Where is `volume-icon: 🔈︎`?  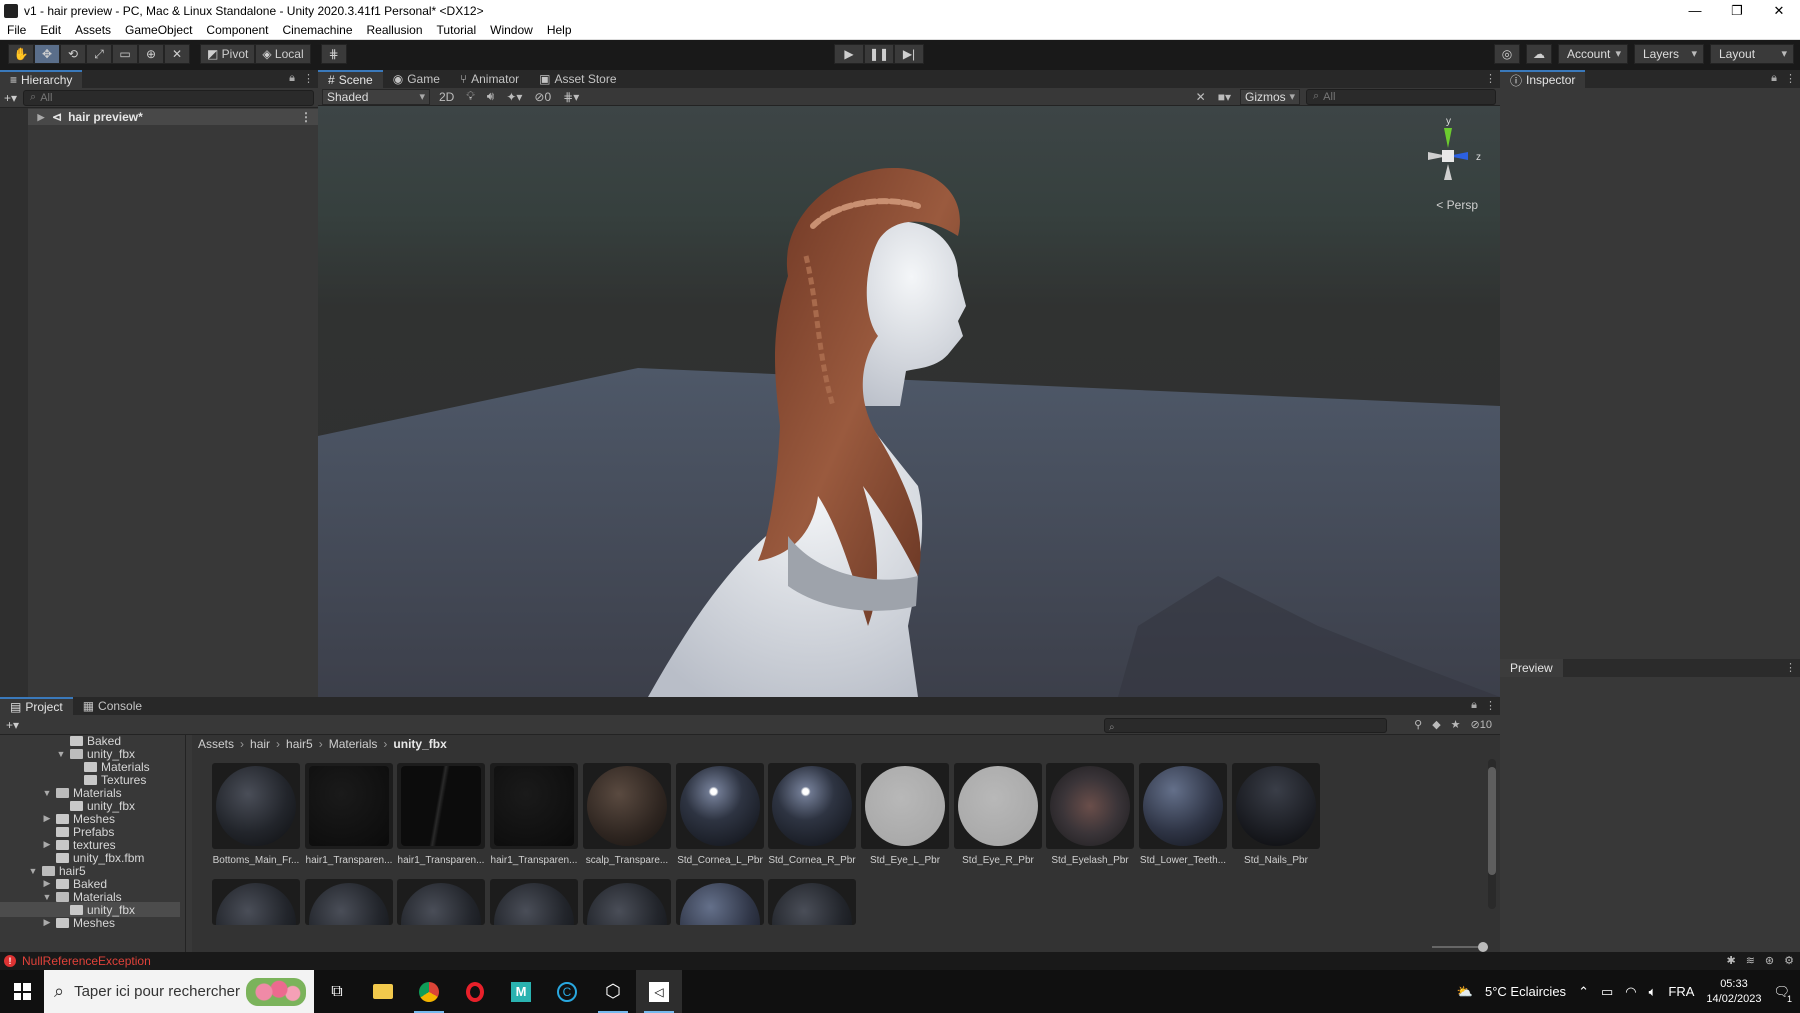 volume-icon: 🔈︎ is located at coordinates (1653, 992).